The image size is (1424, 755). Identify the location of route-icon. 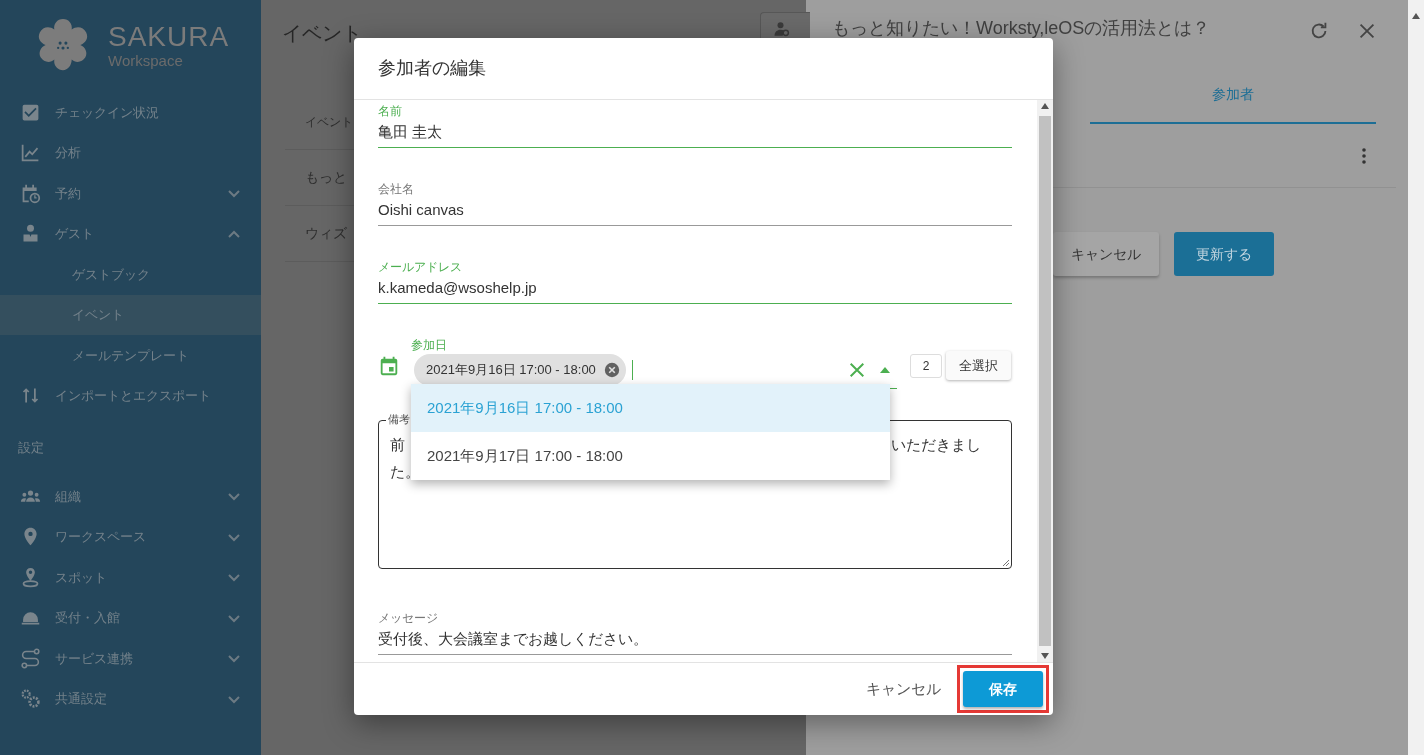
(30, 658).